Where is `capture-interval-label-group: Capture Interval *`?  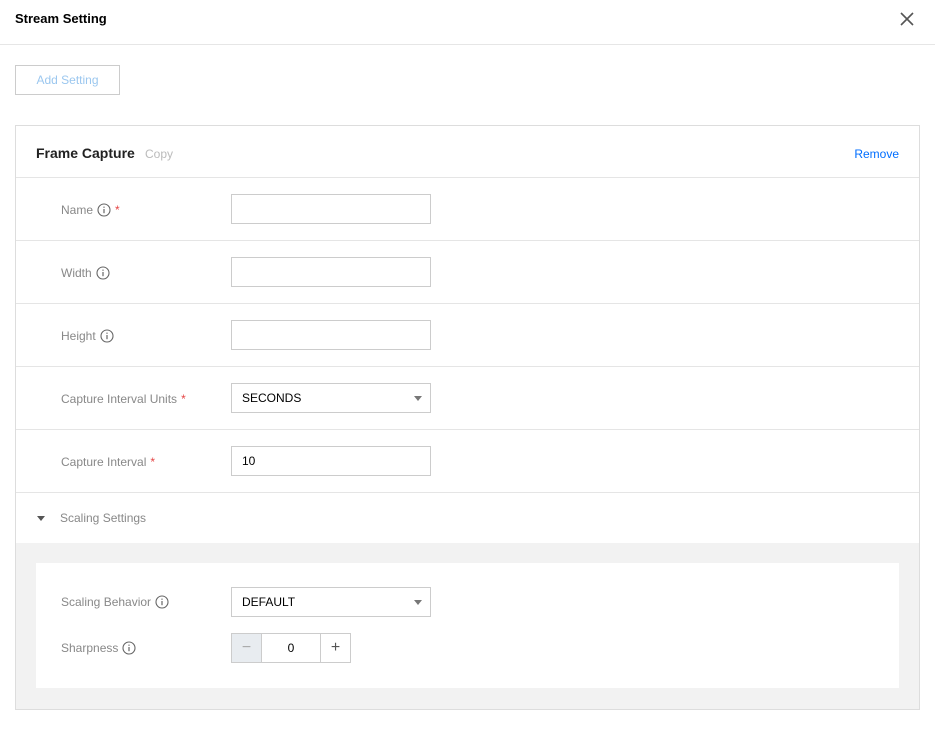
capture-interval-label-group: Capture Interval * is located at coordinates (108, 462).